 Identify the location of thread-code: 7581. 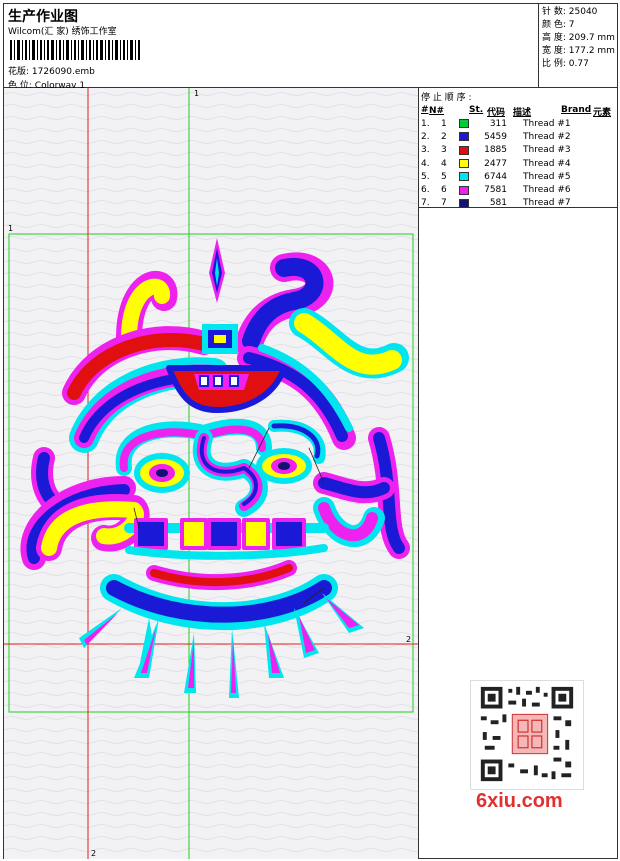
(495, 190).